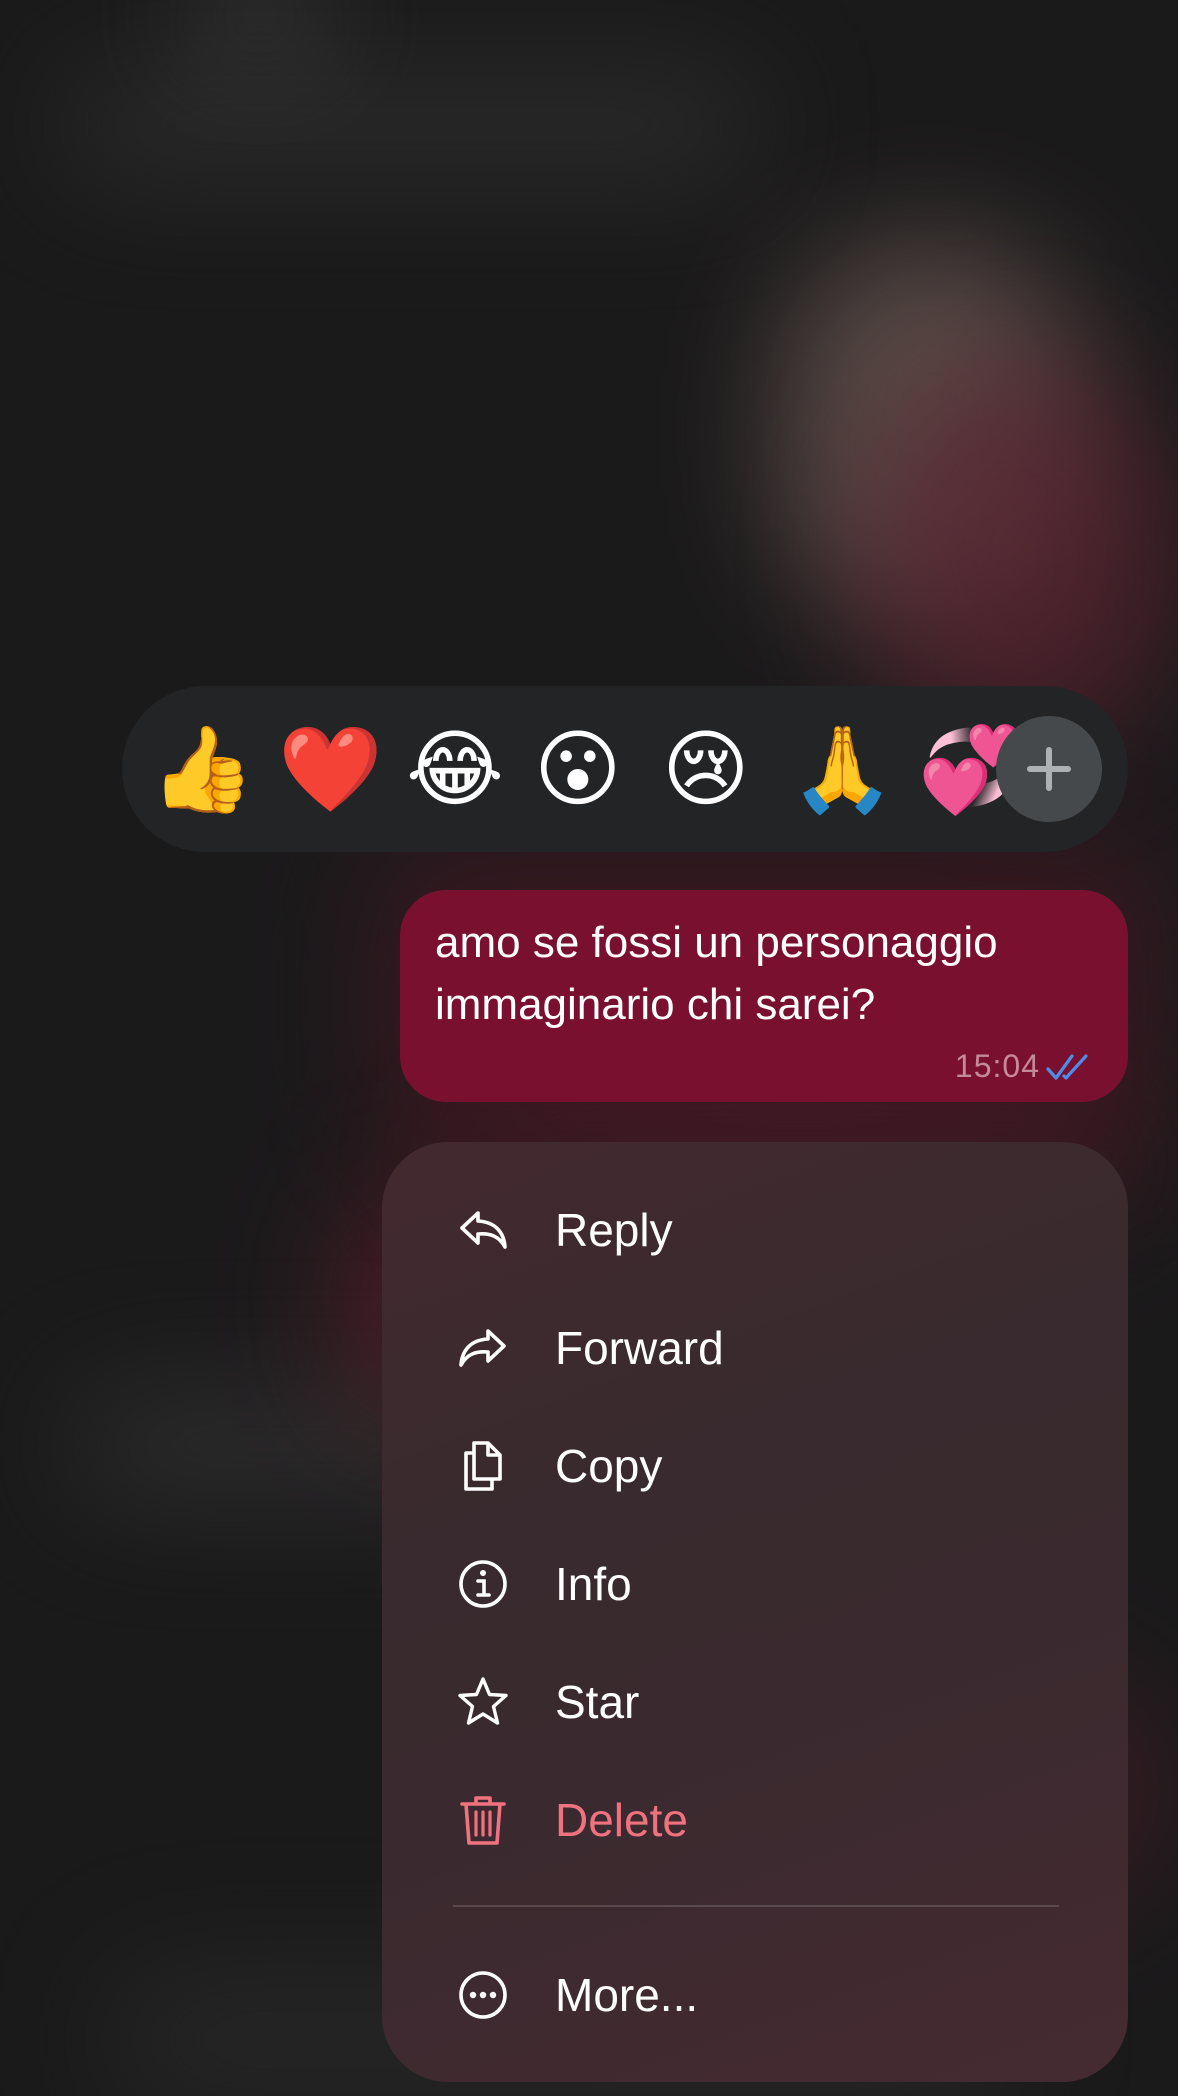  I want to click on star-icon, so click(483, 1701).